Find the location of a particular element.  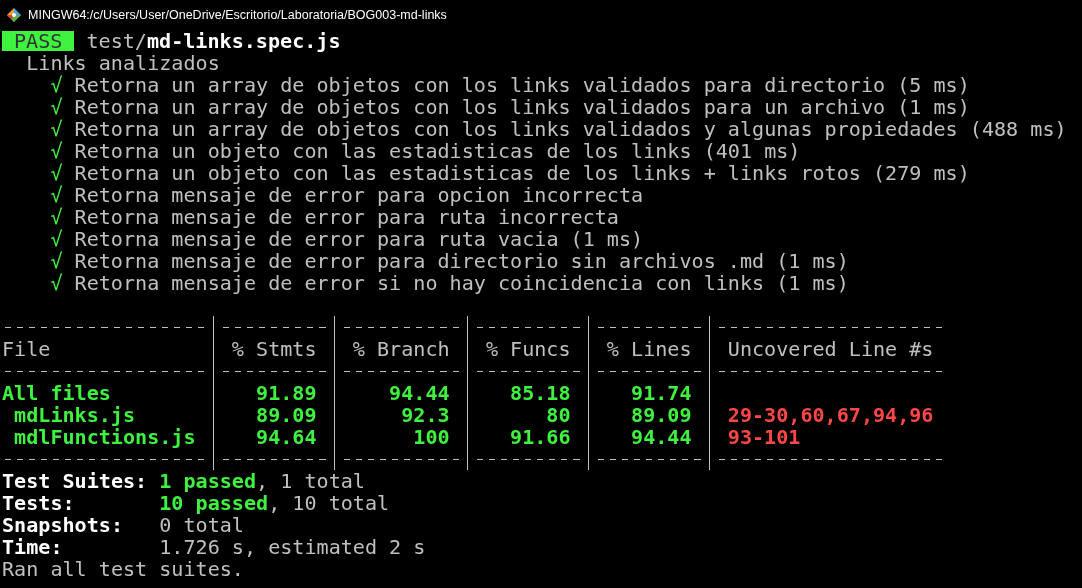

test-file-path: test/md-links.spec.js is located at coordinates (213, 41).